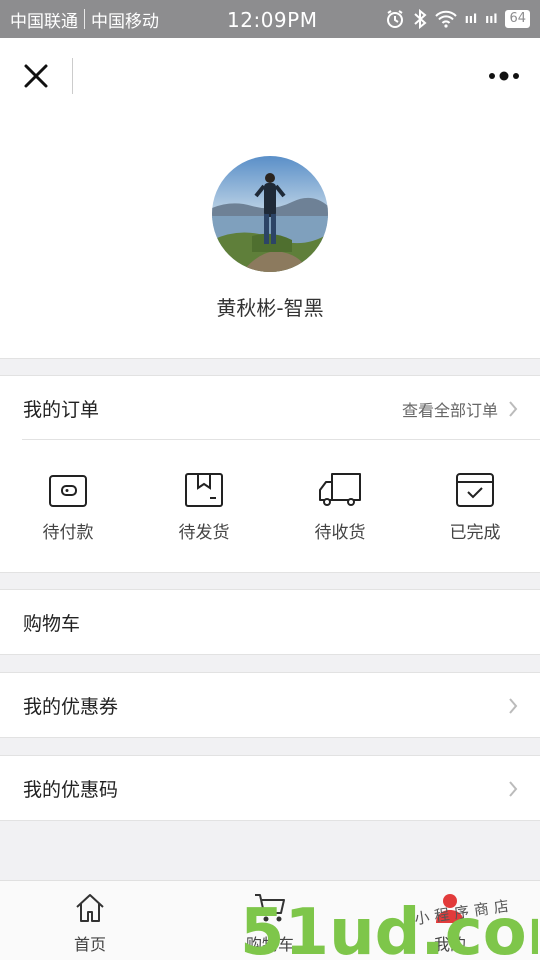  What do you see at coordinates (270, 923) in the screenshot?
I see `tab-cart: 购物车` at bounding box center [270, 923].